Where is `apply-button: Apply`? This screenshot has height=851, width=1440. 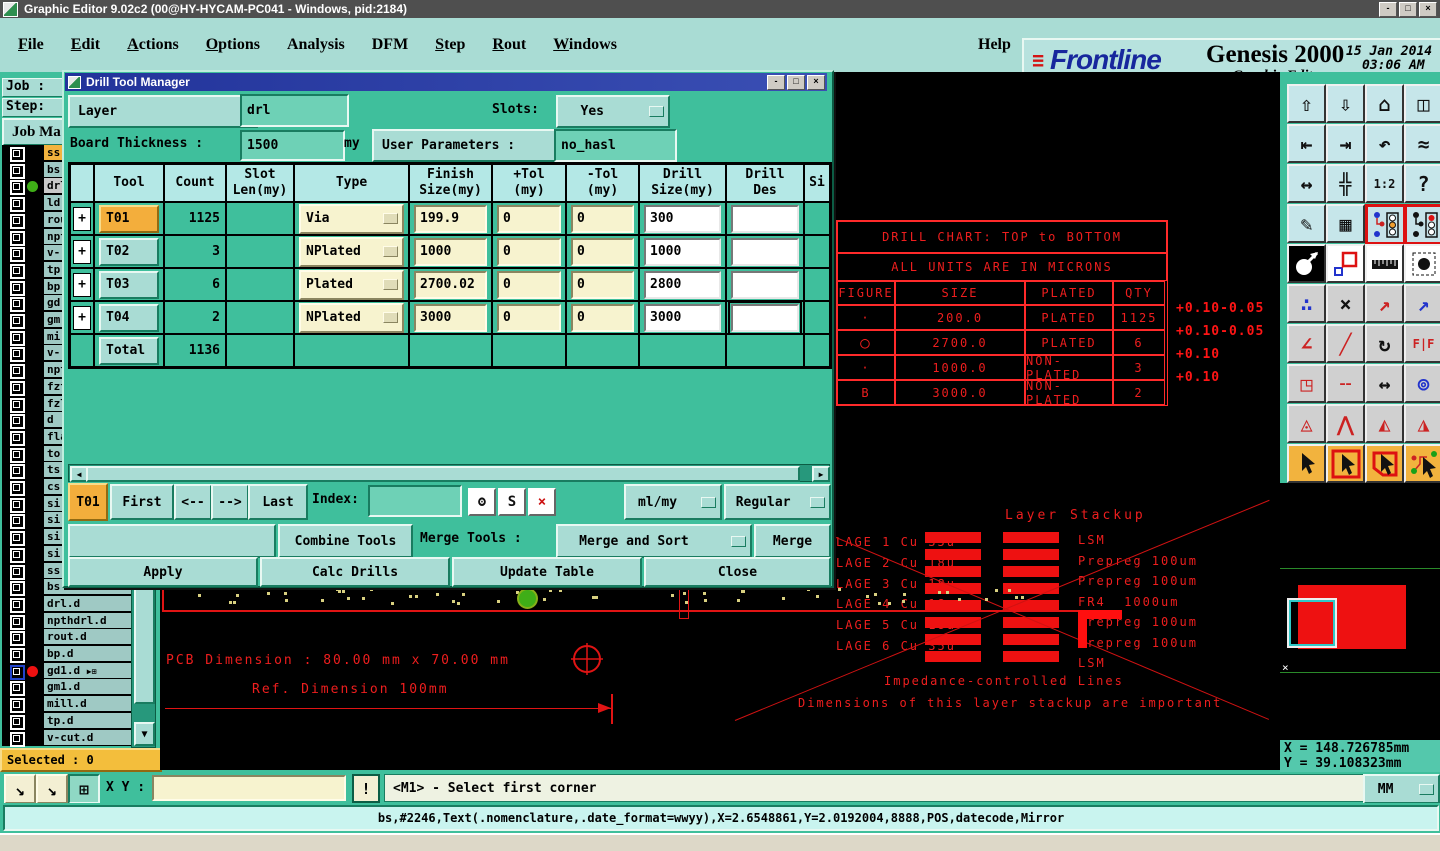
apply-button: Apply is located at coordinates (163, 572).